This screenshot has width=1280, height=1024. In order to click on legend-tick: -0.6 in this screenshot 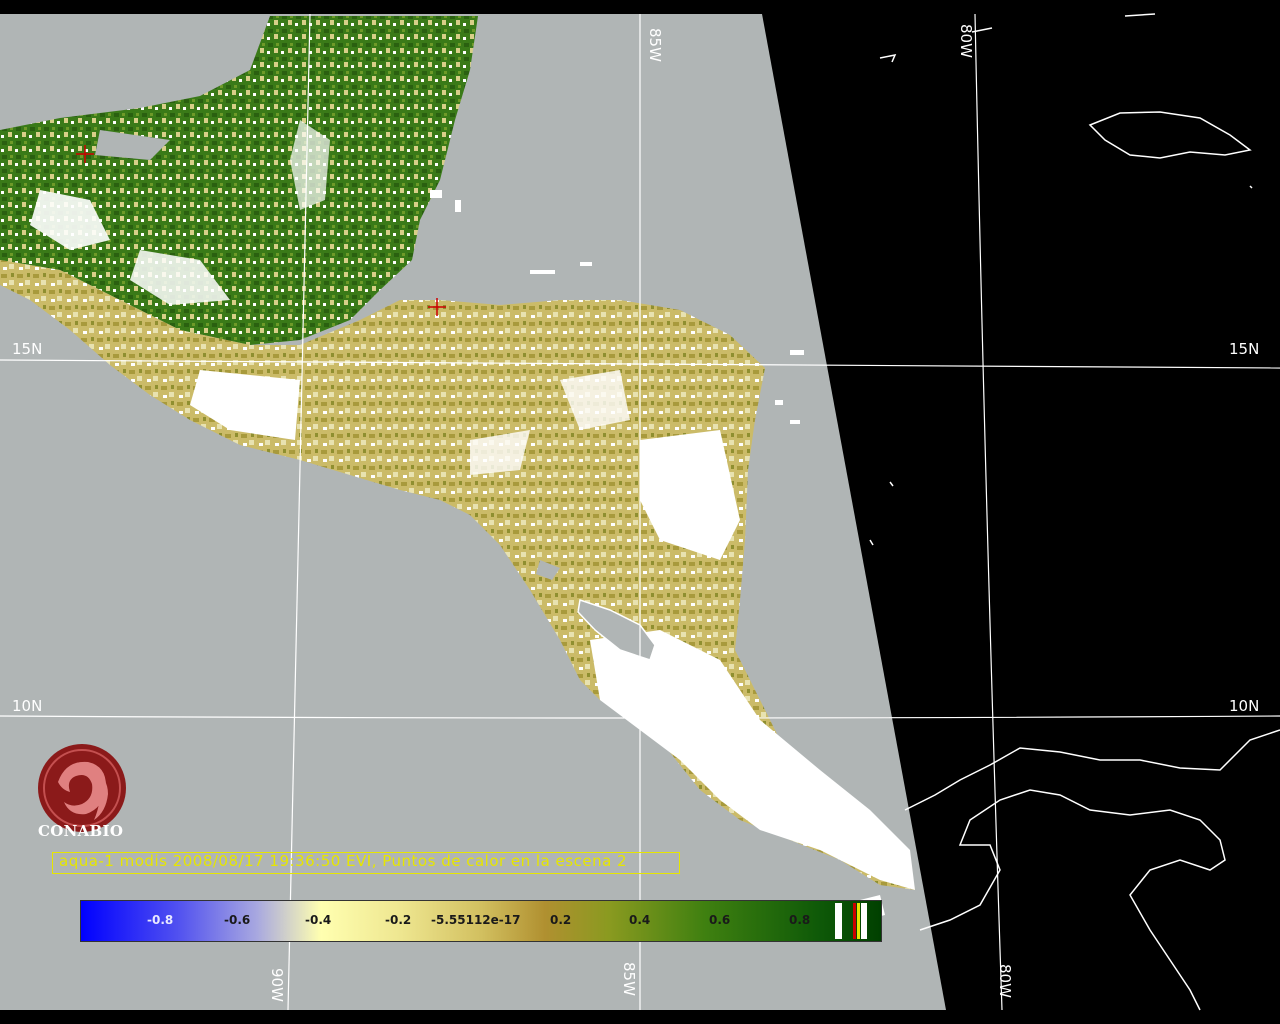, I will do `click(237, 920)`.